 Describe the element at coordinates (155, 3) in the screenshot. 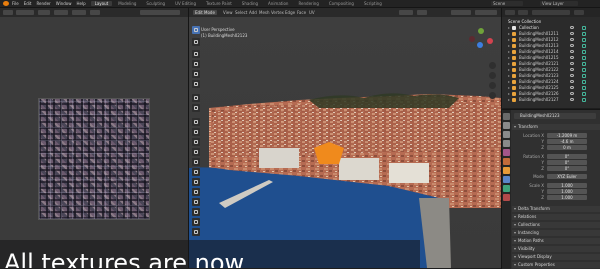

I see `tab-sculpting: Sculpting` at that location.